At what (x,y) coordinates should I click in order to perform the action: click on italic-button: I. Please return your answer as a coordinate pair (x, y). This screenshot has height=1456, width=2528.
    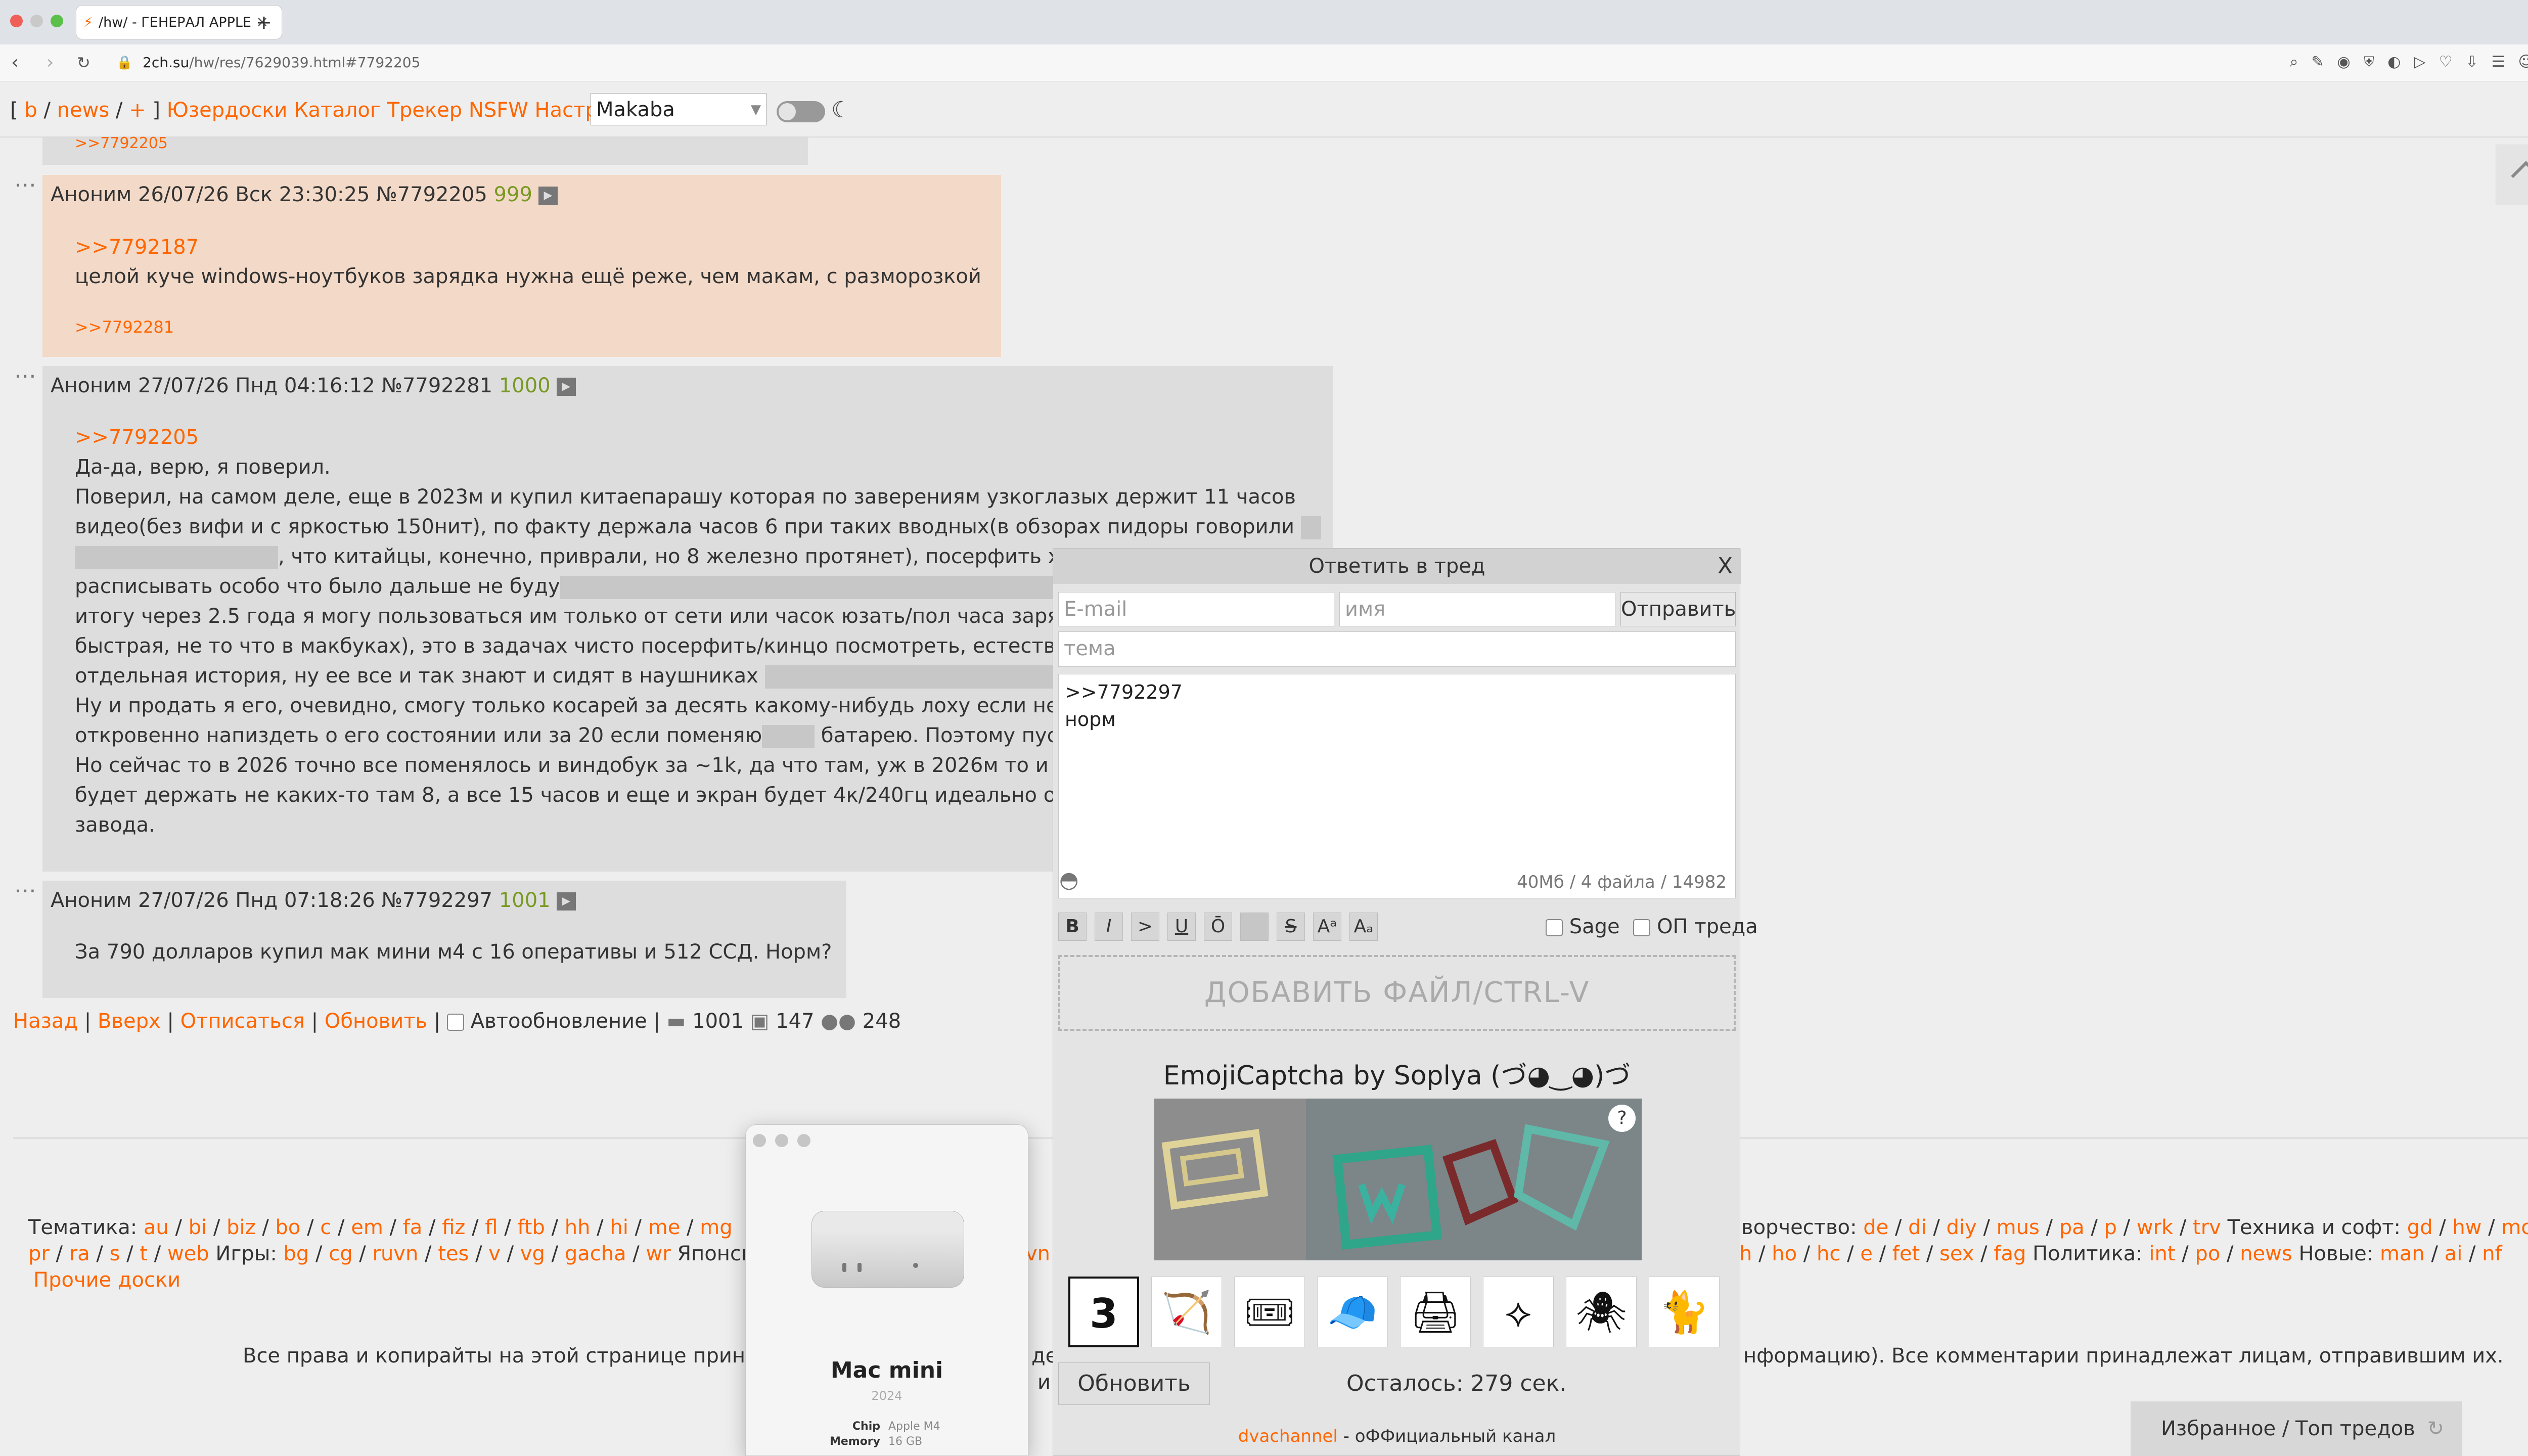
    Looking at the image, I should click on (1109, 927).